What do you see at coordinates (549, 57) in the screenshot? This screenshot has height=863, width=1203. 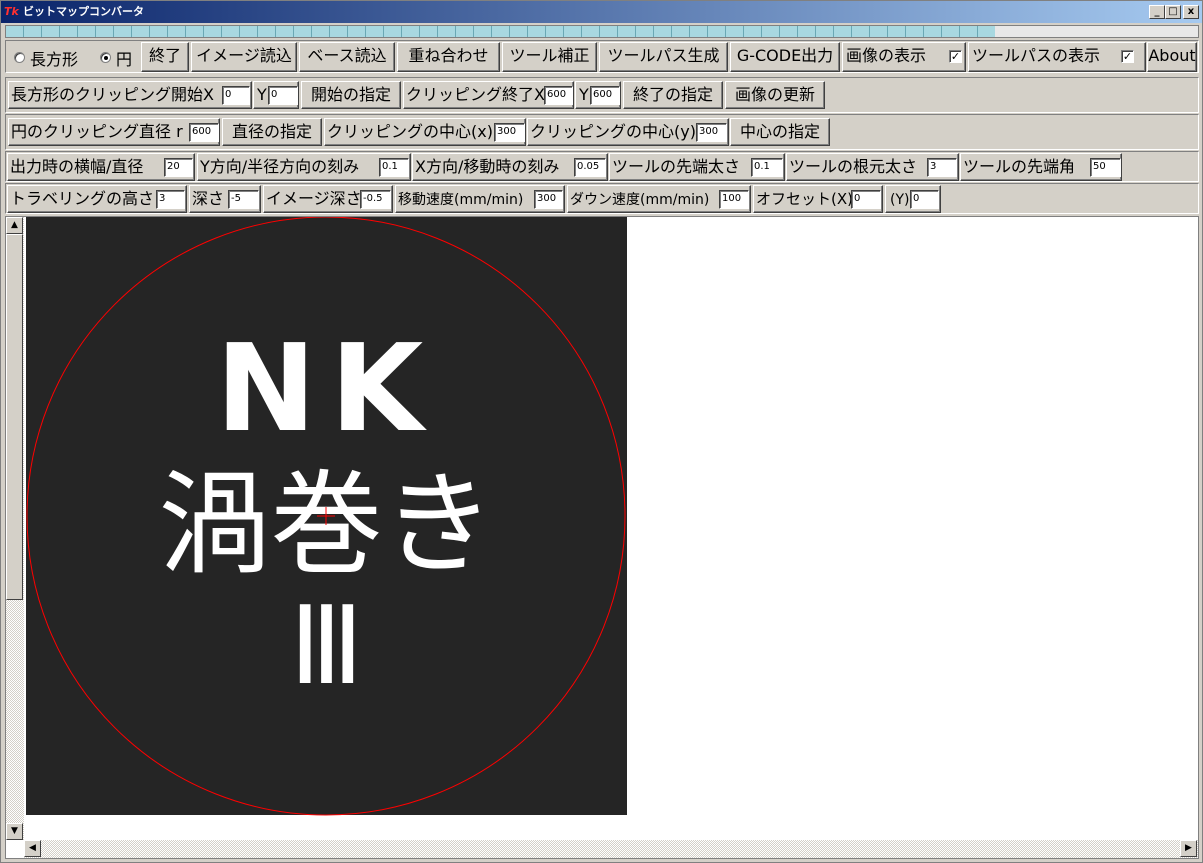 I see `tool-correct-button: ツール補正` at bounding box center [549, 57].